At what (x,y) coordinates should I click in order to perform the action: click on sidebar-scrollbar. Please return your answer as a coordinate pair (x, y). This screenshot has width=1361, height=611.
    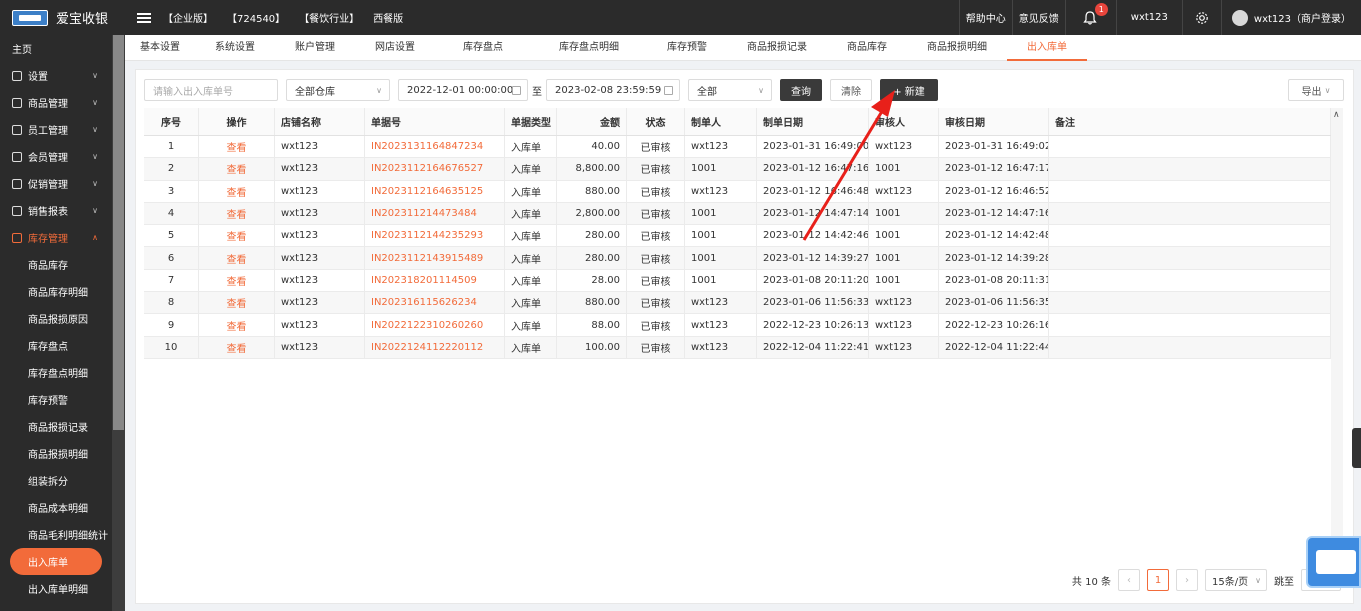
    Looking at the image, I should click on (118, 323).